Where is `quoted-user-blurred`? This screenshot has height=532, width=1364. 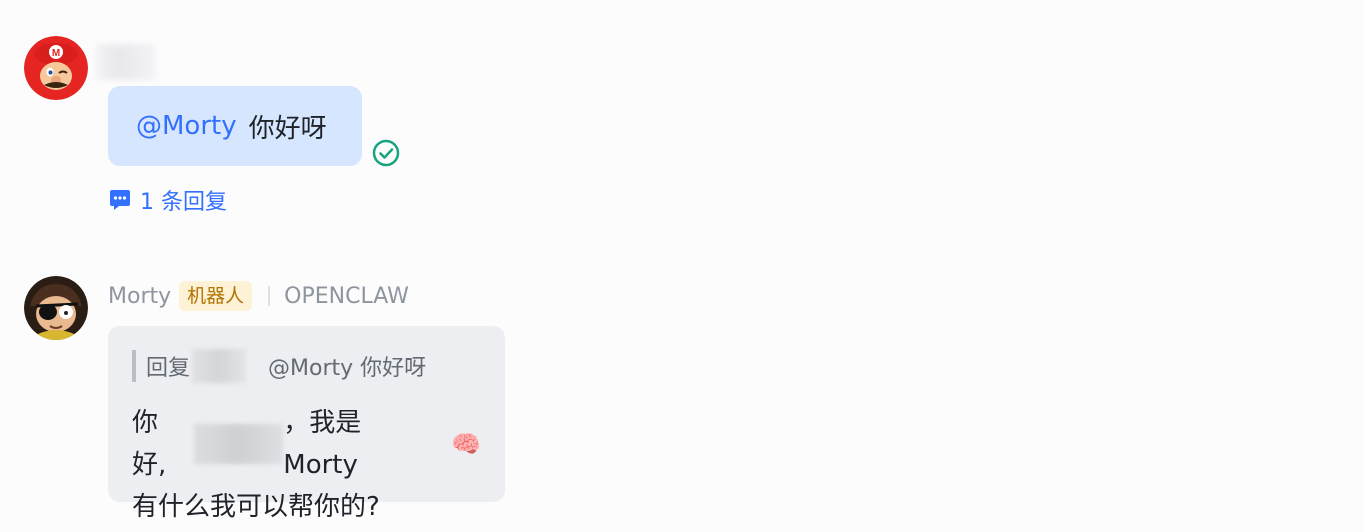
quoted-user-blurred is located at coordinates (219, 366).